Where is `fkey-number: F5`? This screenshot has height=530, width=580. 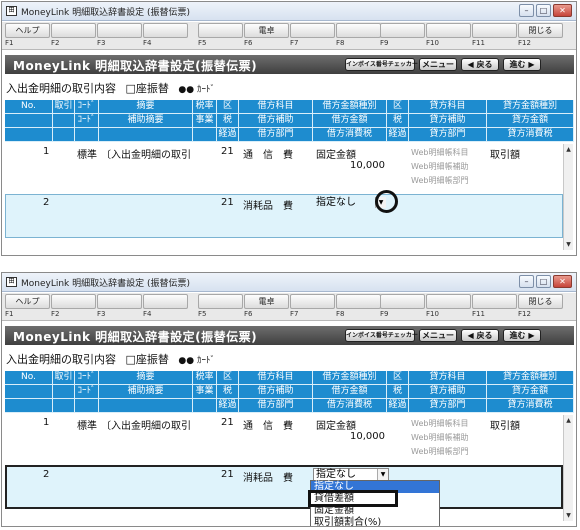
fkey-number: F5 is located at coordinates (202, 314).